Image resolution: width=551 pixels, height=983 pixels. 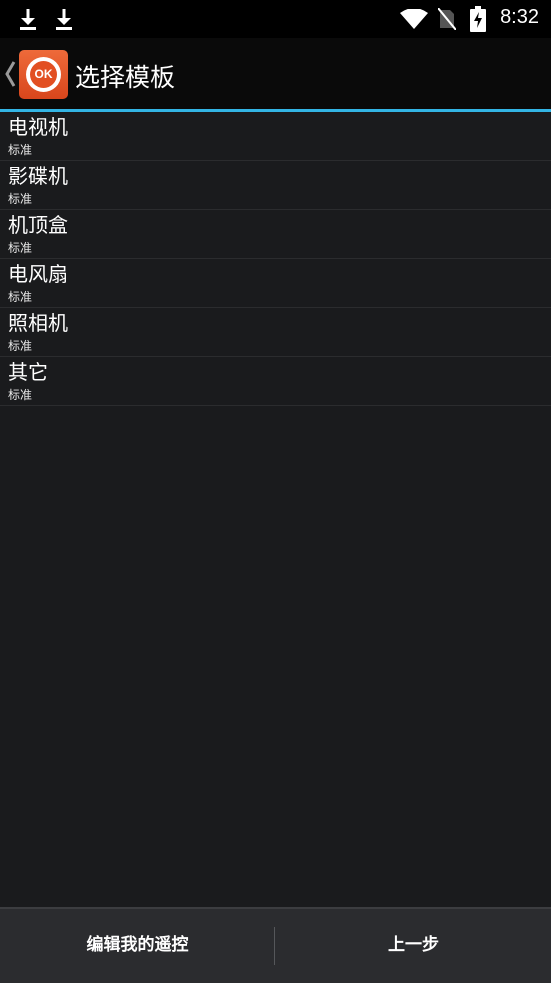 I want to click on item-title: 照相机, so click(x=38, y=323).